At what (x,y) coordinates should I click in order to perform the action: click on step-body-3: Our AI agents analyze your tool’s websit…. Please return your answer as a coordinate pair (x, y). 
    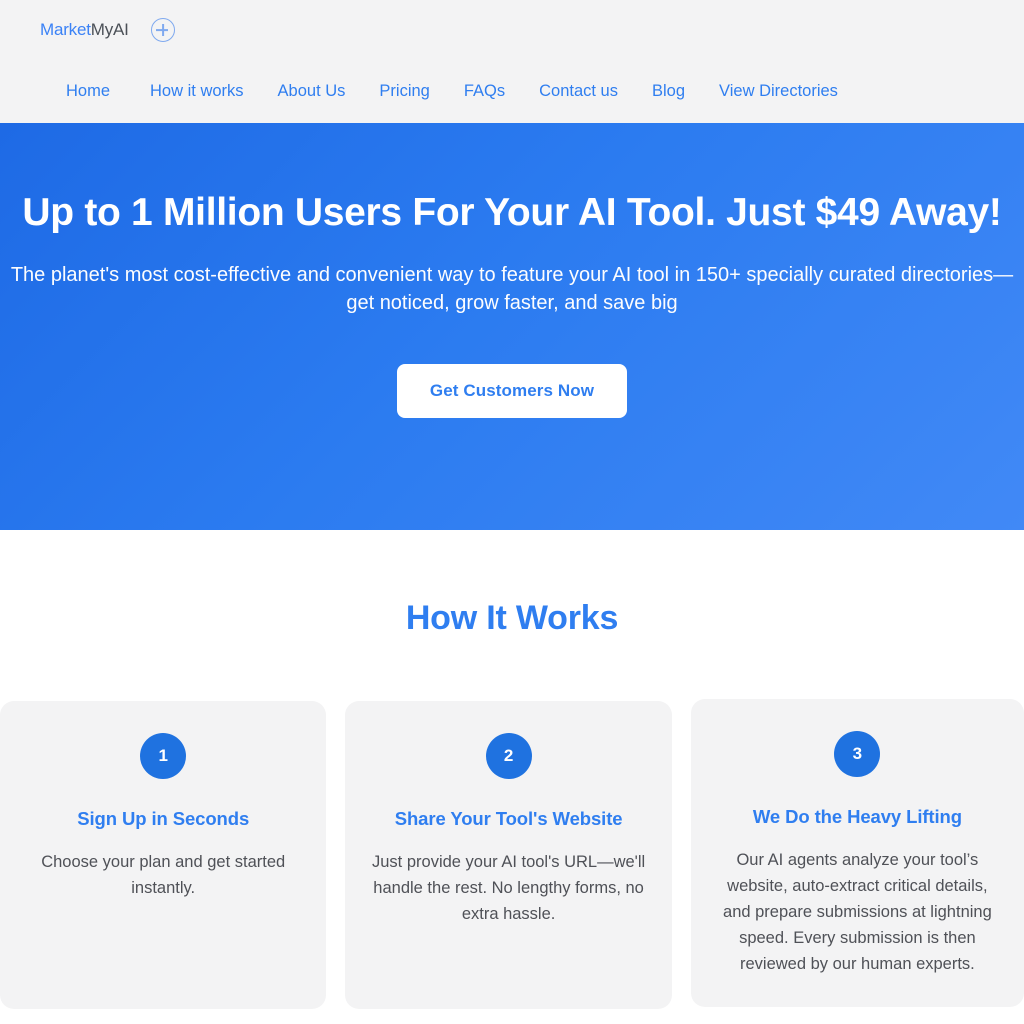
    Looking at the image, I should click on (857, 912).